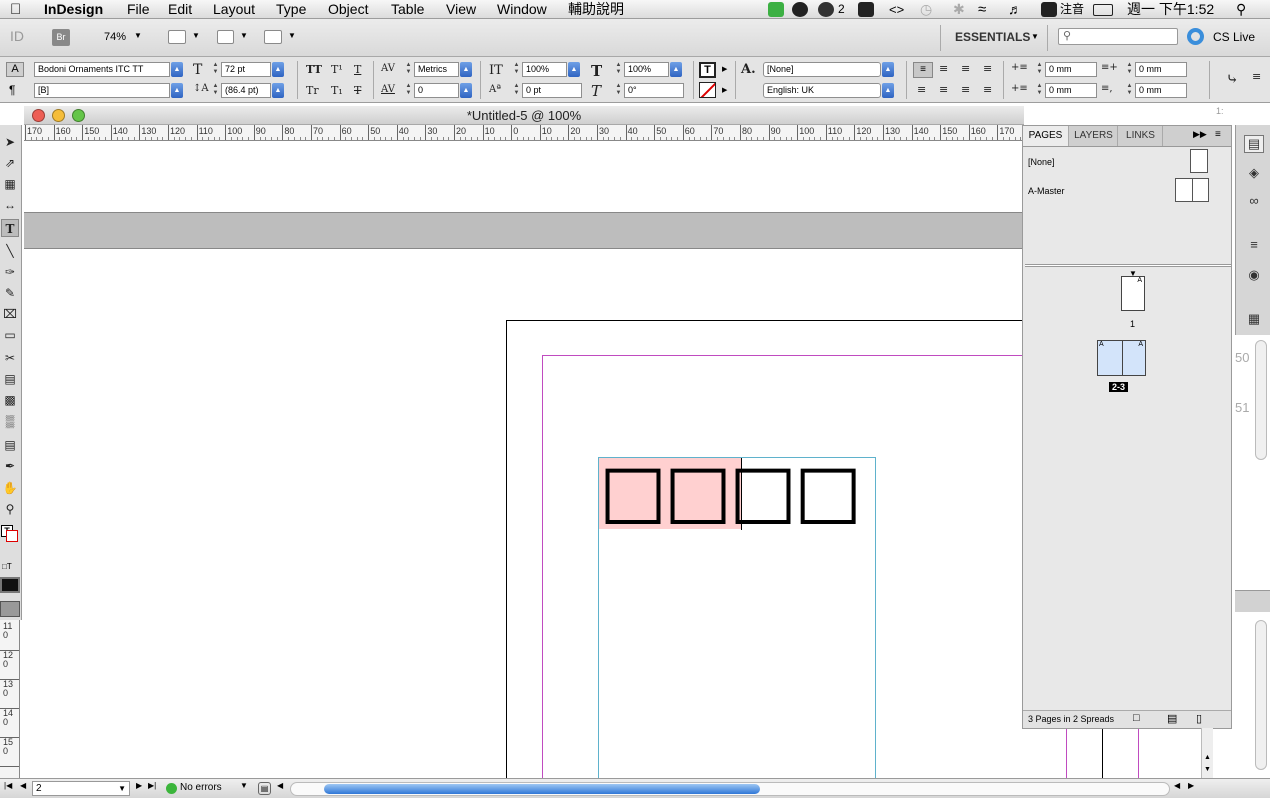 The height and width of the screenshot is (798, 1270). What do you see at coordinates (574, 69) in the screenshot?
I see `vertical-scale-dropdown-icon: ▲` at bounding box center [574, 69].